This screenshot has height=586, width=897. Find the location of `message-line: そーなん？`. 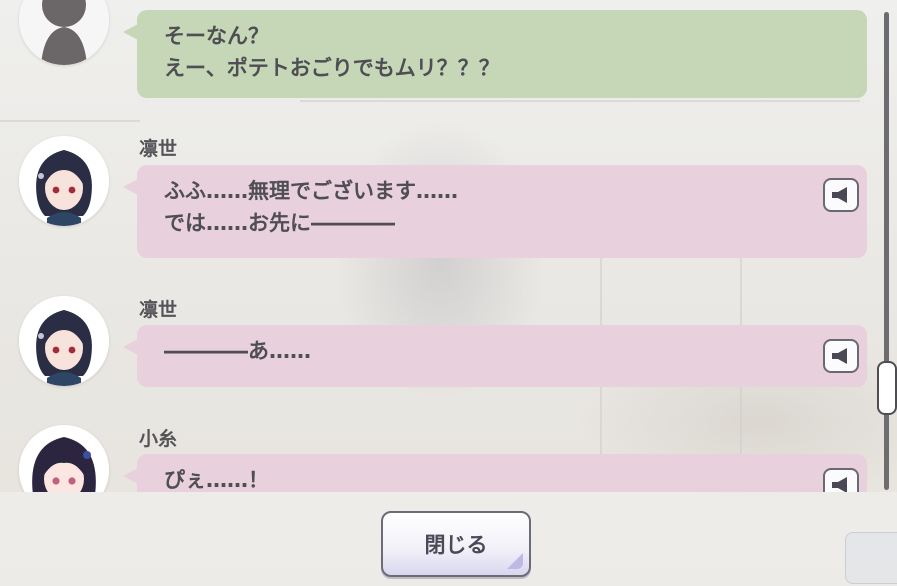

message-line: そーなん？ is located at coordinates (216, 36).